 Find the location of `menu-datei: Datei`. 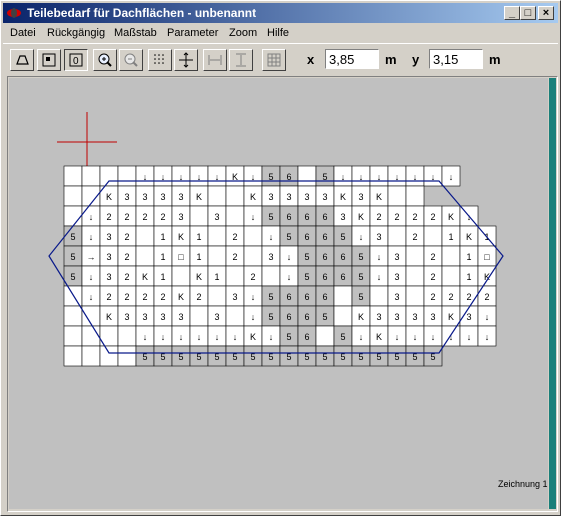

menu-datei: Datei is located at coordinates (23, 33).